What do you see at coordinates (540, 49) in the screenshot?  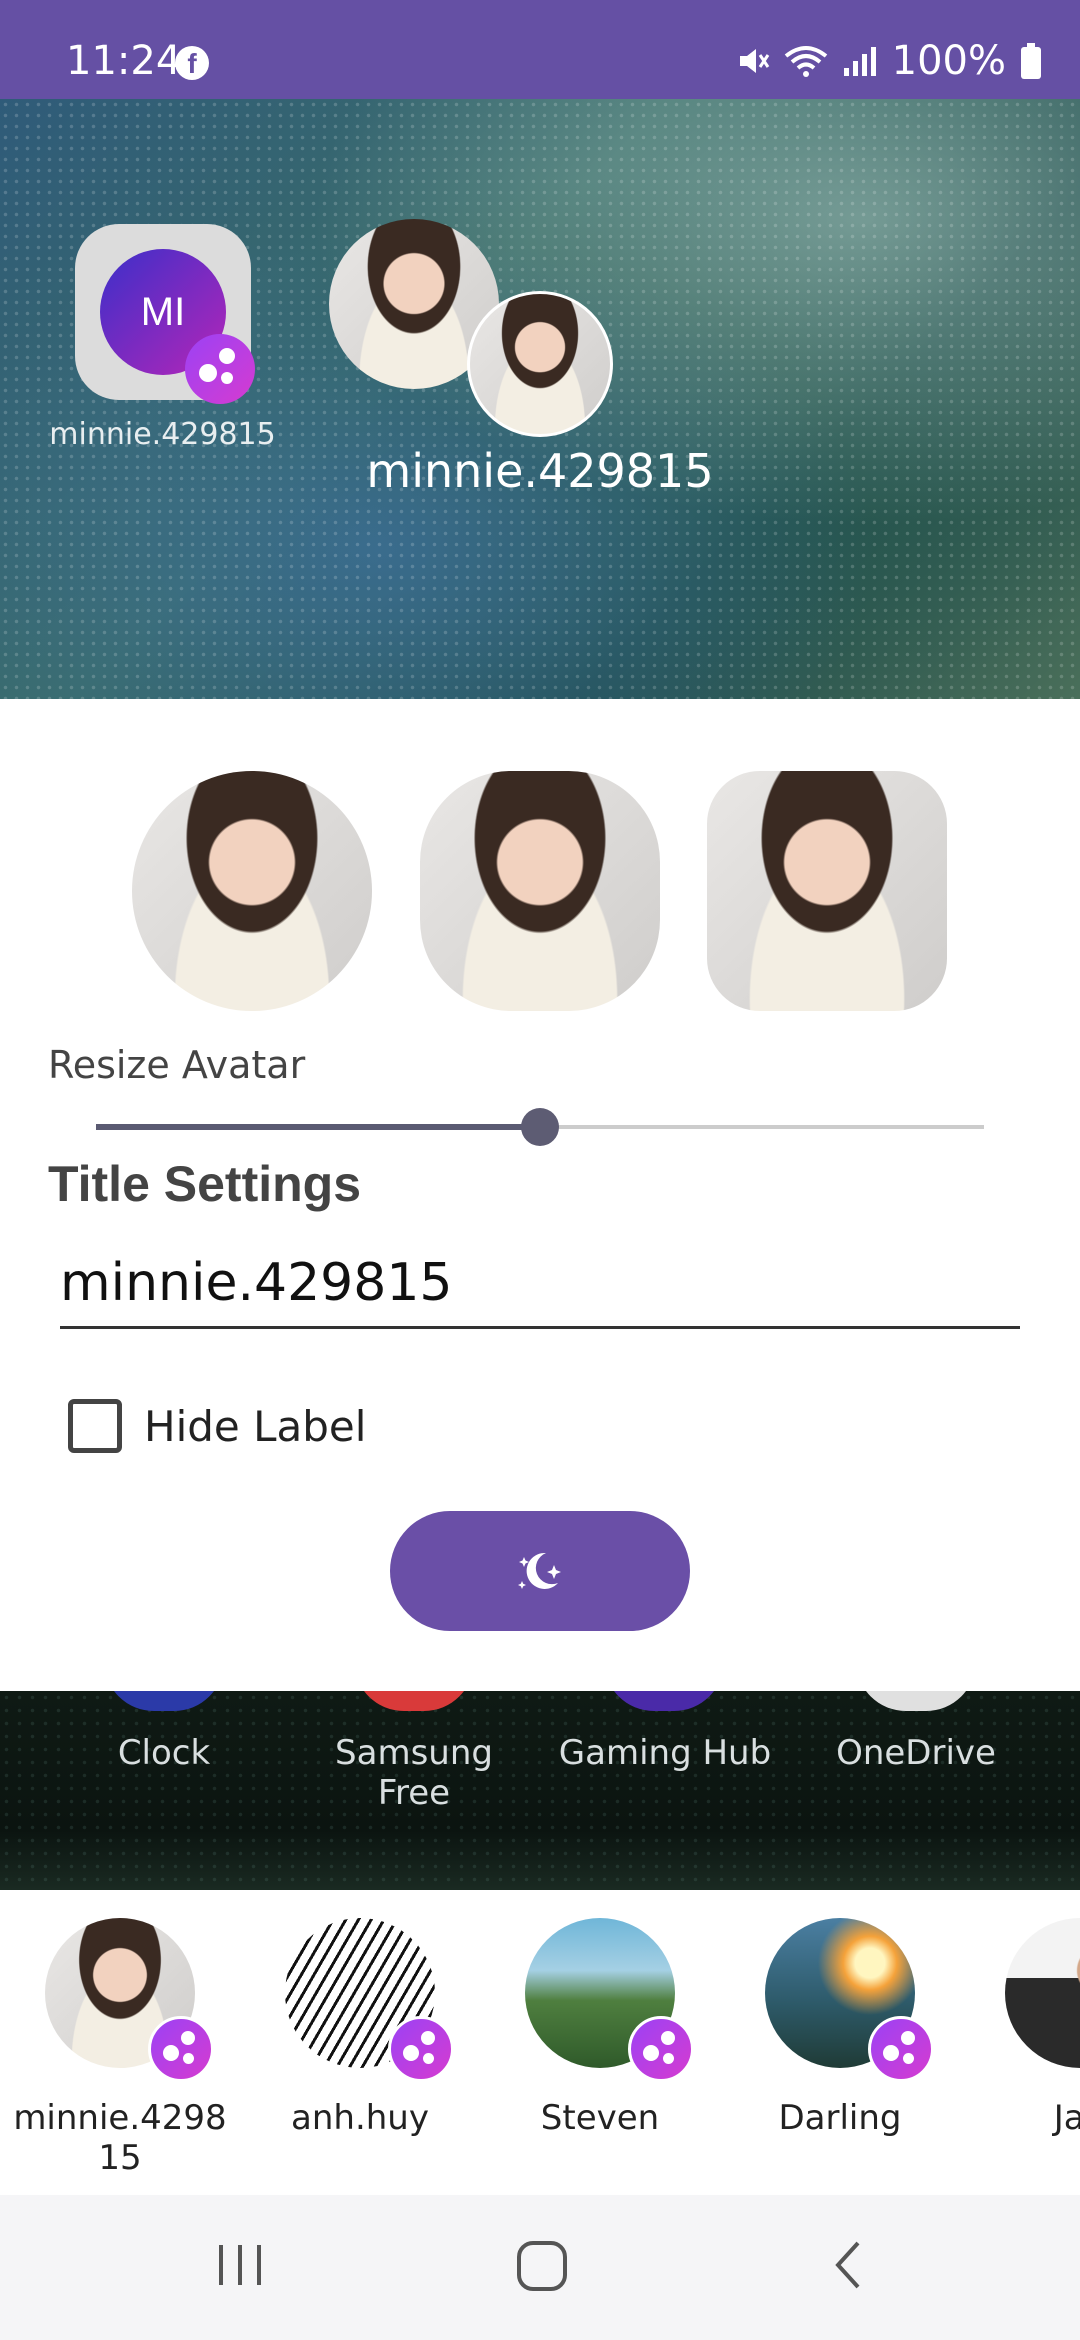 I see `status-bar: 11:24 f 100%` at bounding box center [540, 49].